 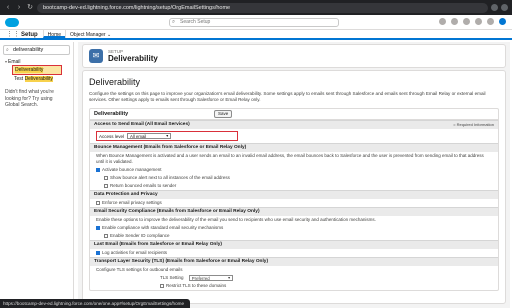 What do you see at coordinates (28, 50) in the screenshot?
I see `quick-find-value: deliverability` at bounding box center [28, 50].